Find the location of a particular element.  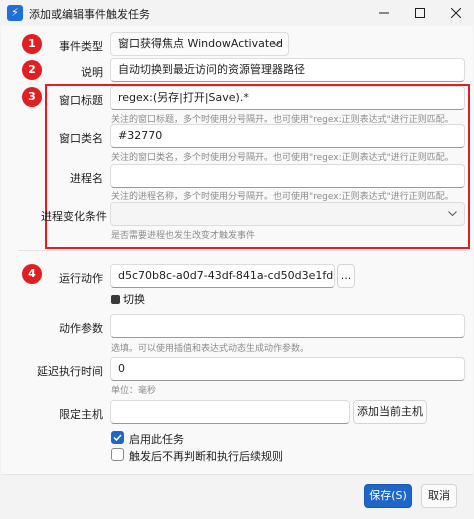

enable-task-checkbox is located at coordinates (117, 437).